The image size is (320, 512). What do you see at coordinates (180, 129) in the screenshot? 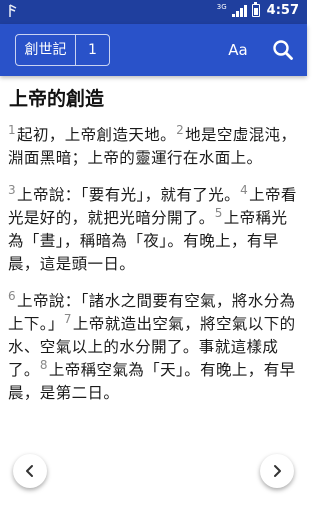
I see `verse-number: 2` at bounding box center [180, 129].